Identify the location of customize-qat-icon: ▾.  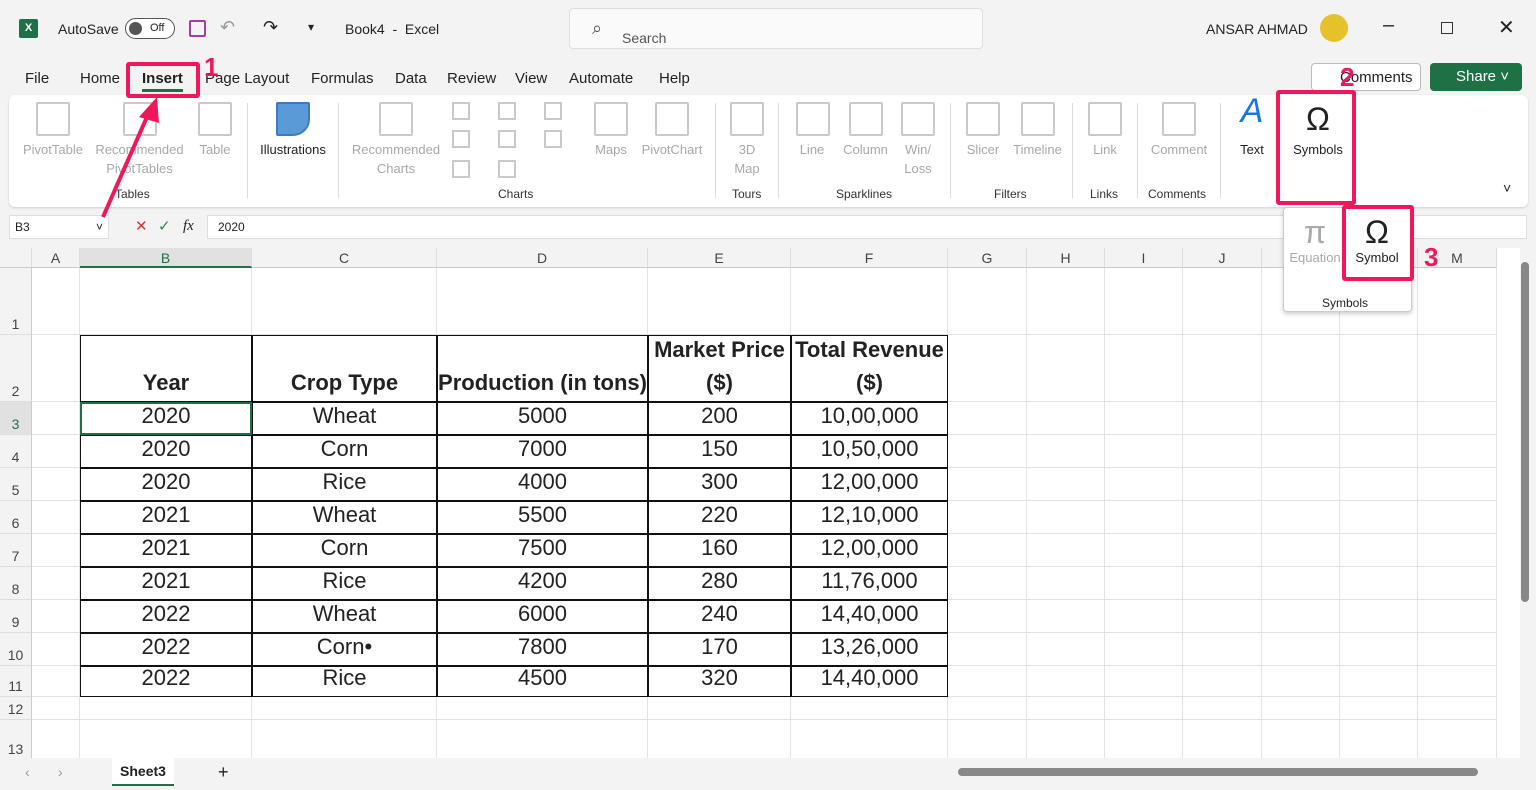
(311, 27).